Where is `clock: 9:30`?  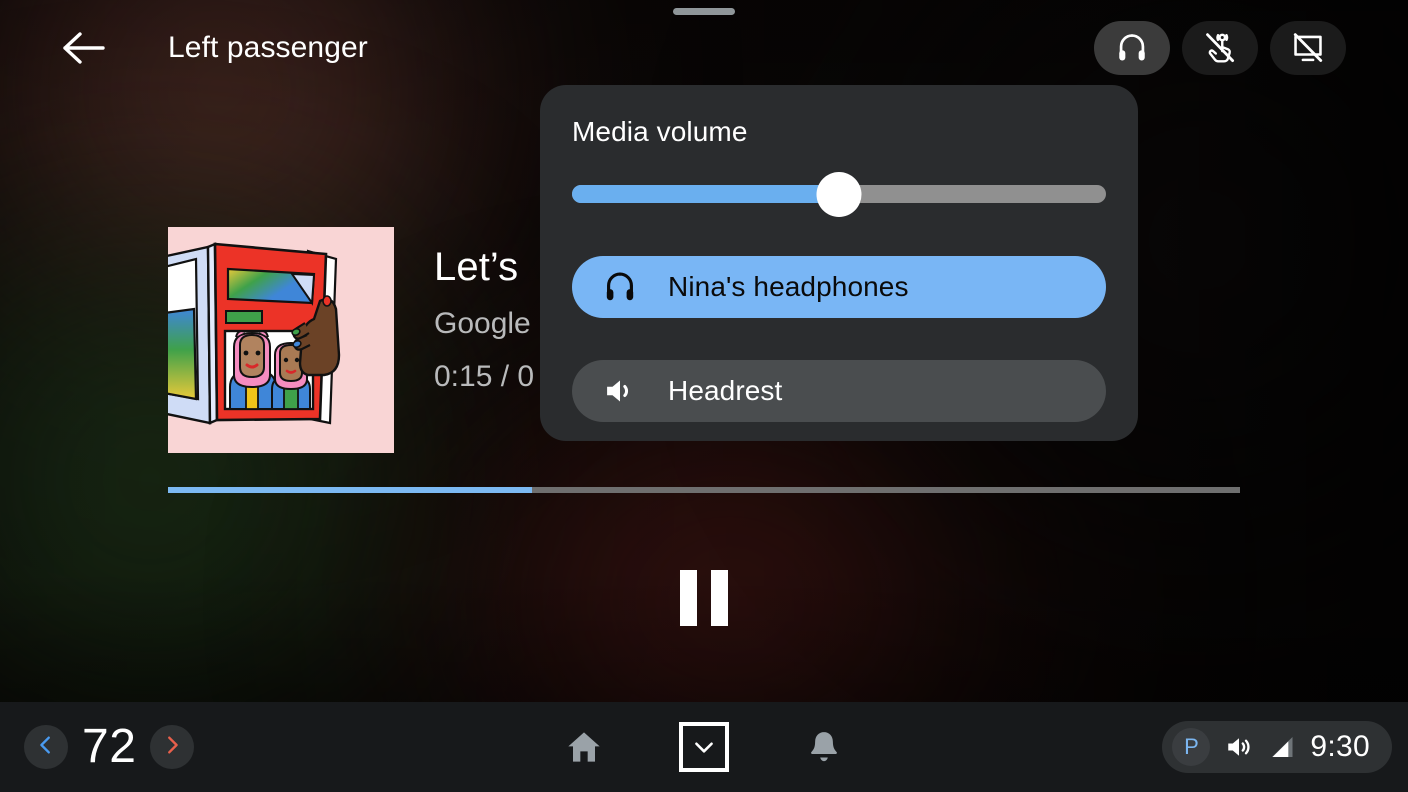
clock: 9:30 is located at coordinates (1340, 746).